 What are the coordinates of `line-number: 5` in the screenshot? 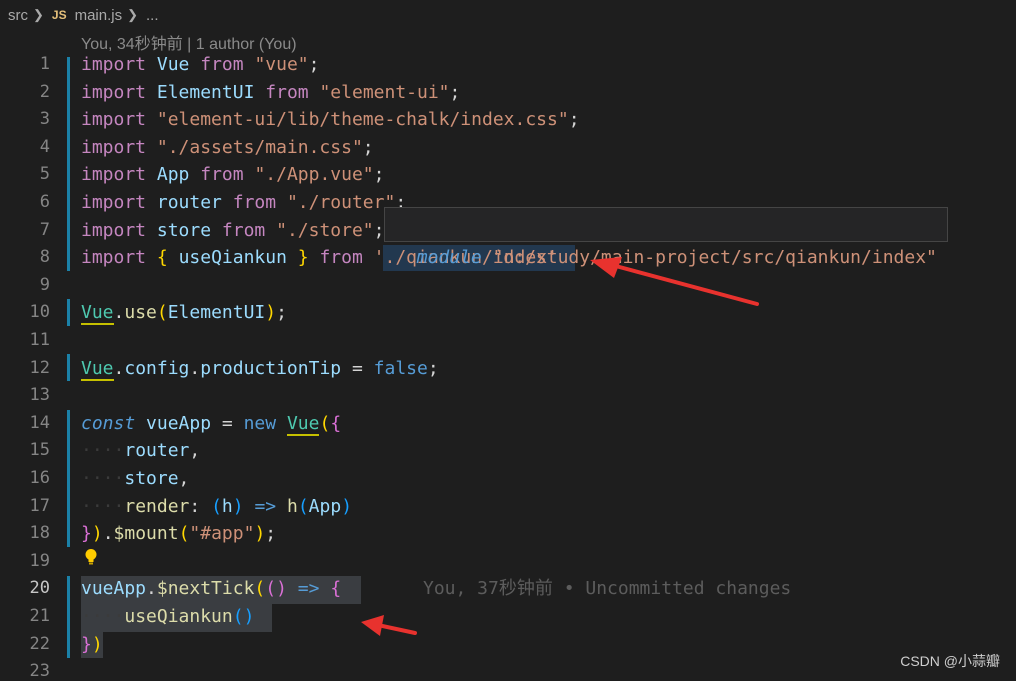 It's located at (44, 174).